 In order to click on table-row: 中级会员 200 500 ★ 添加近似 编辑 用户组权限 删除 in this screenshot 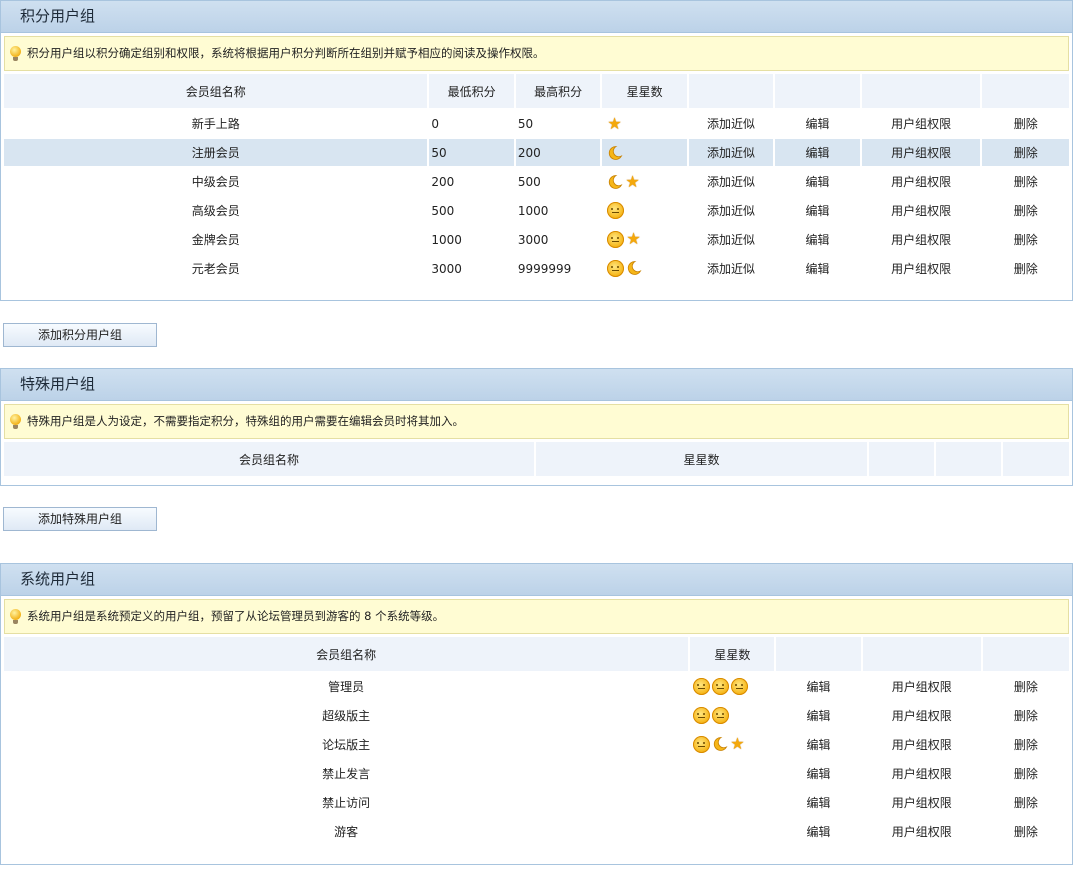, I will do `click(536, 181)`.